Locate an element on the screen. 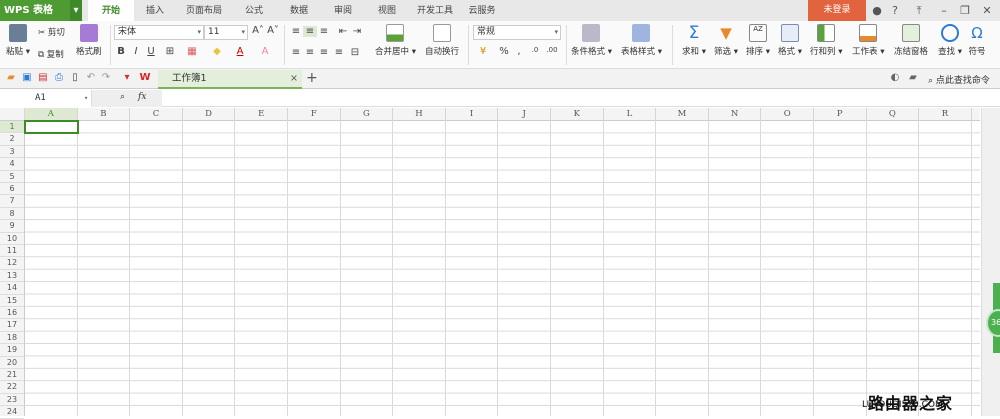 The height and width of the screenshot is (419, 1000). fill-color-icon: ◆ is located at coordinates (217, 51).